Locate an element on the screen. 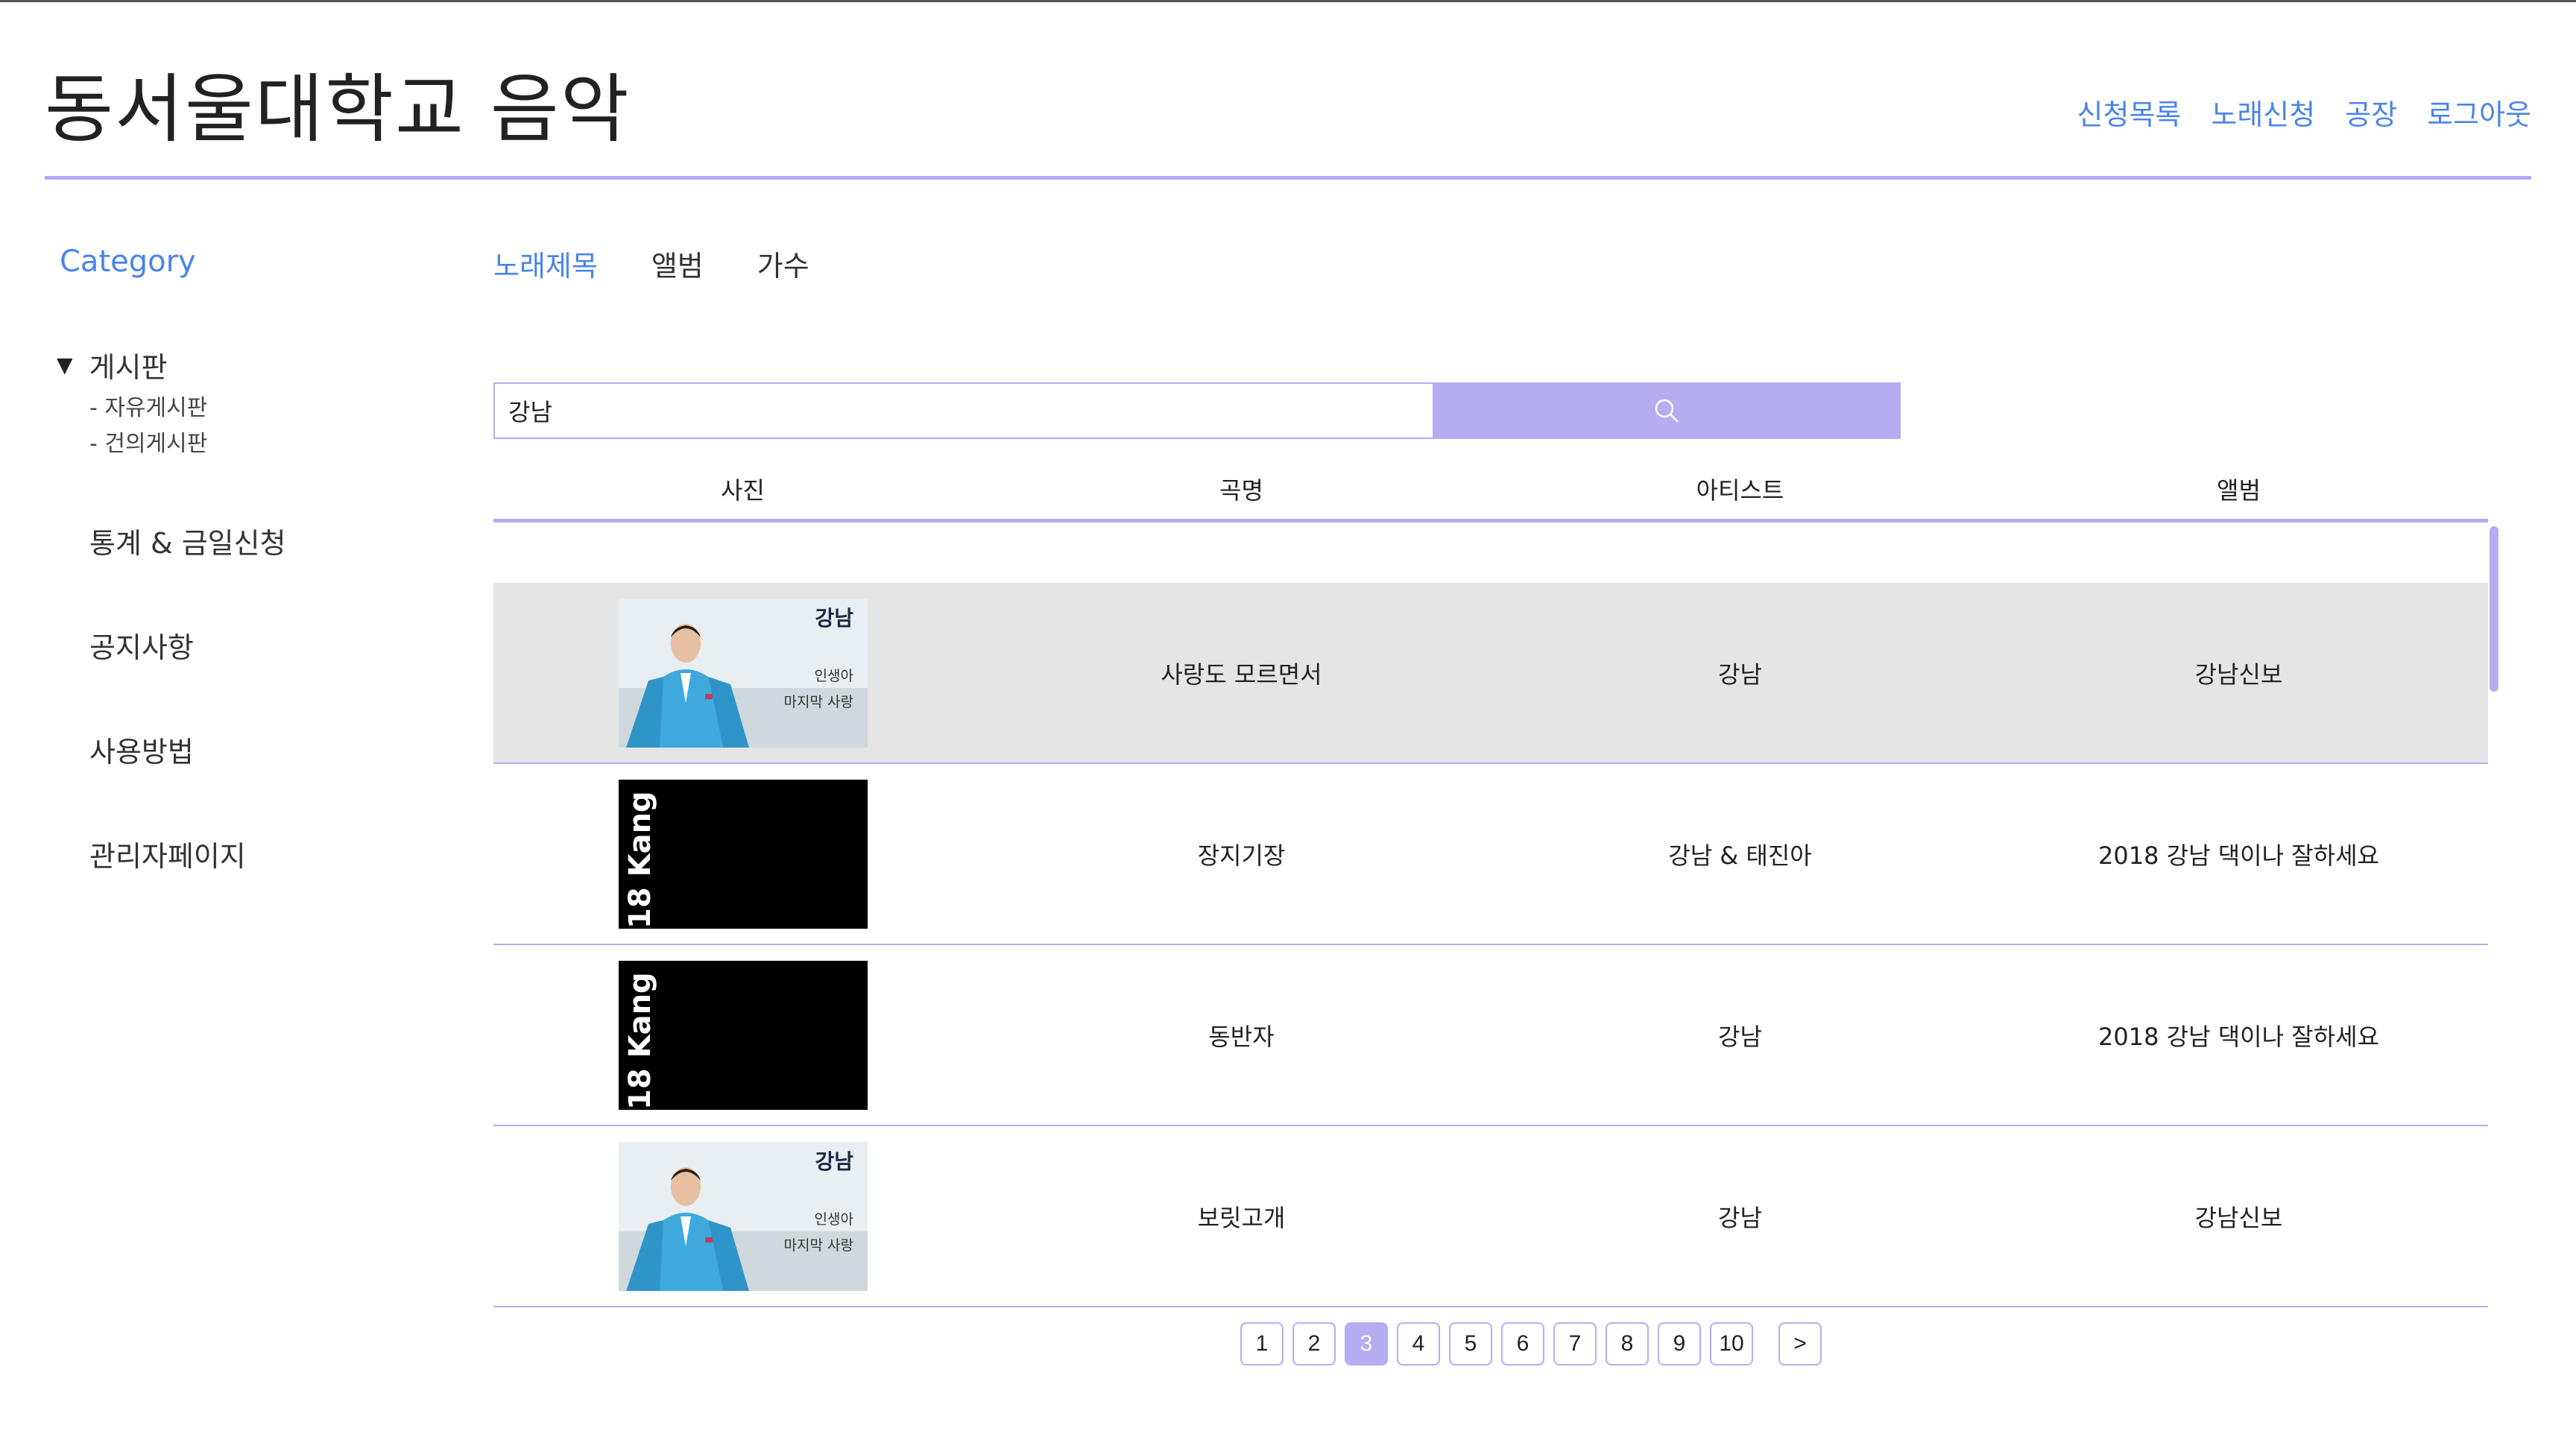  tab-album: 앨범 is located at coordinates (677, 263).